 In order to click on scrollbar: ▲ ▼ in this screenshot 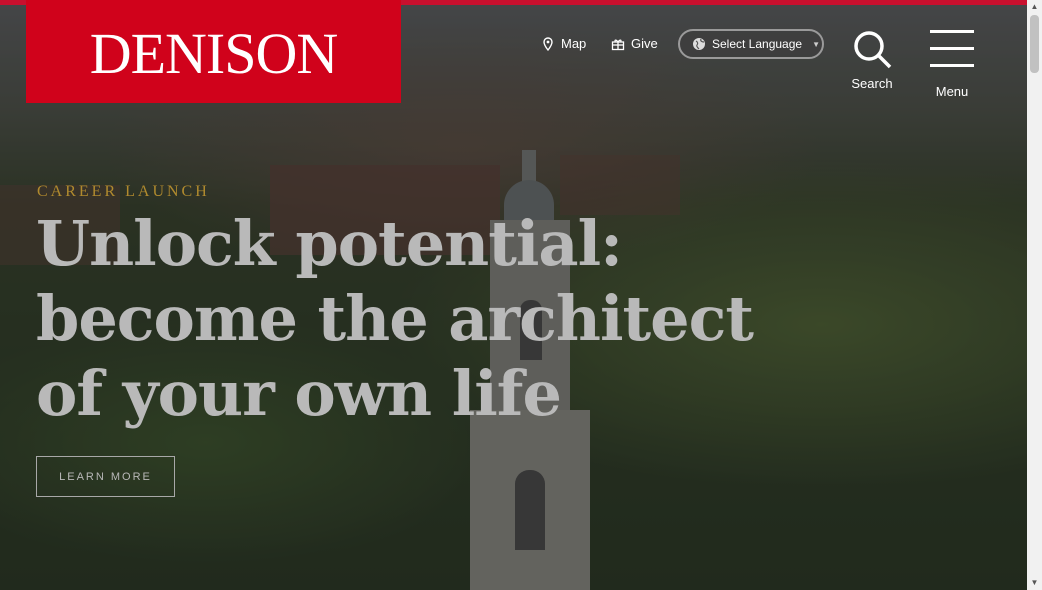, I will do `click(1034, 295)`.